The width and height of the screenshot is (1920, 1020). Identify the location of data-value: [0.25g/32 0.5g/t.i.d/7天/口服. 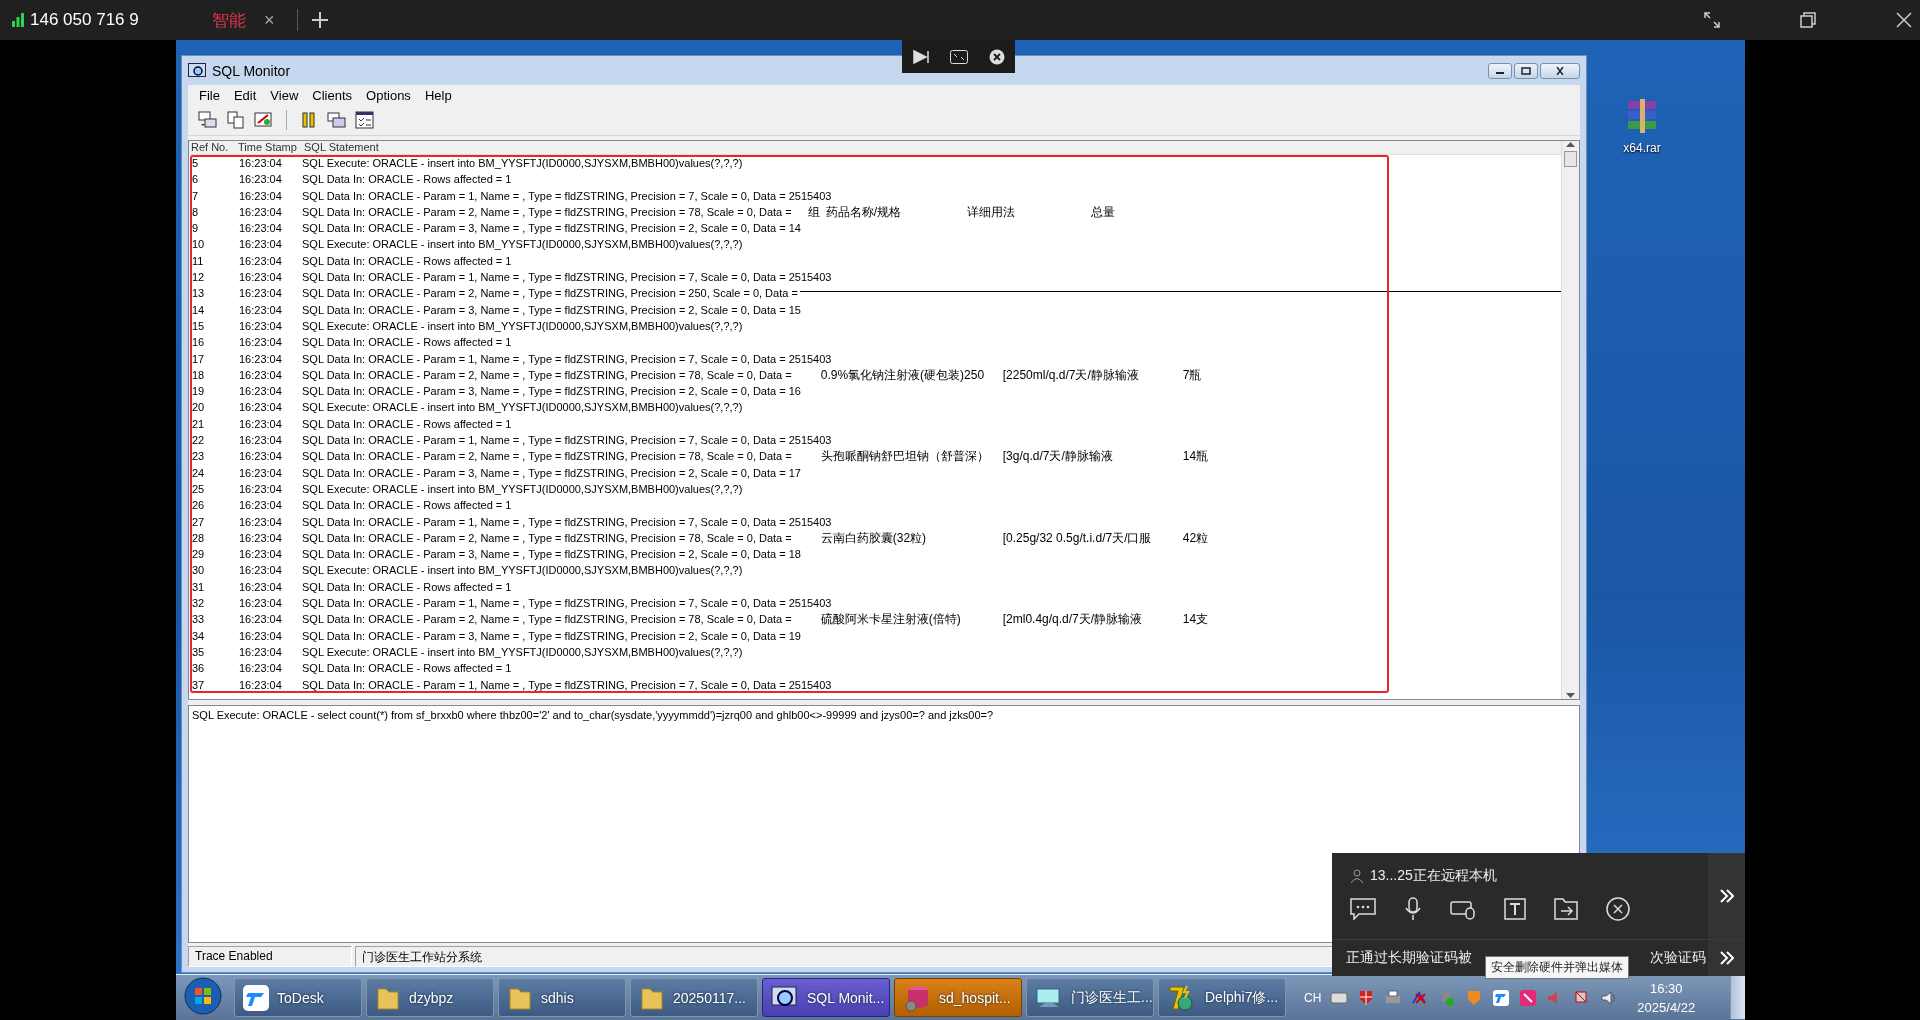
(1077, 538).